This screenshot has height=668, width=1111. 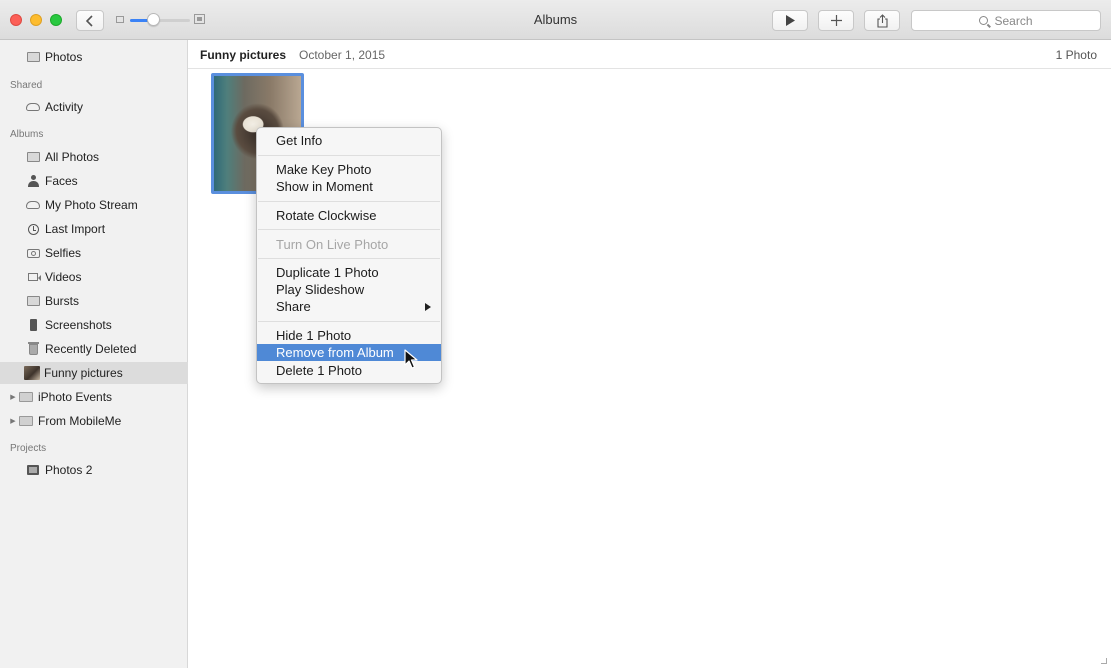 I want to click on sidebar-item-recently-deleted: Recently Deleted, so click(x=94, y=349).